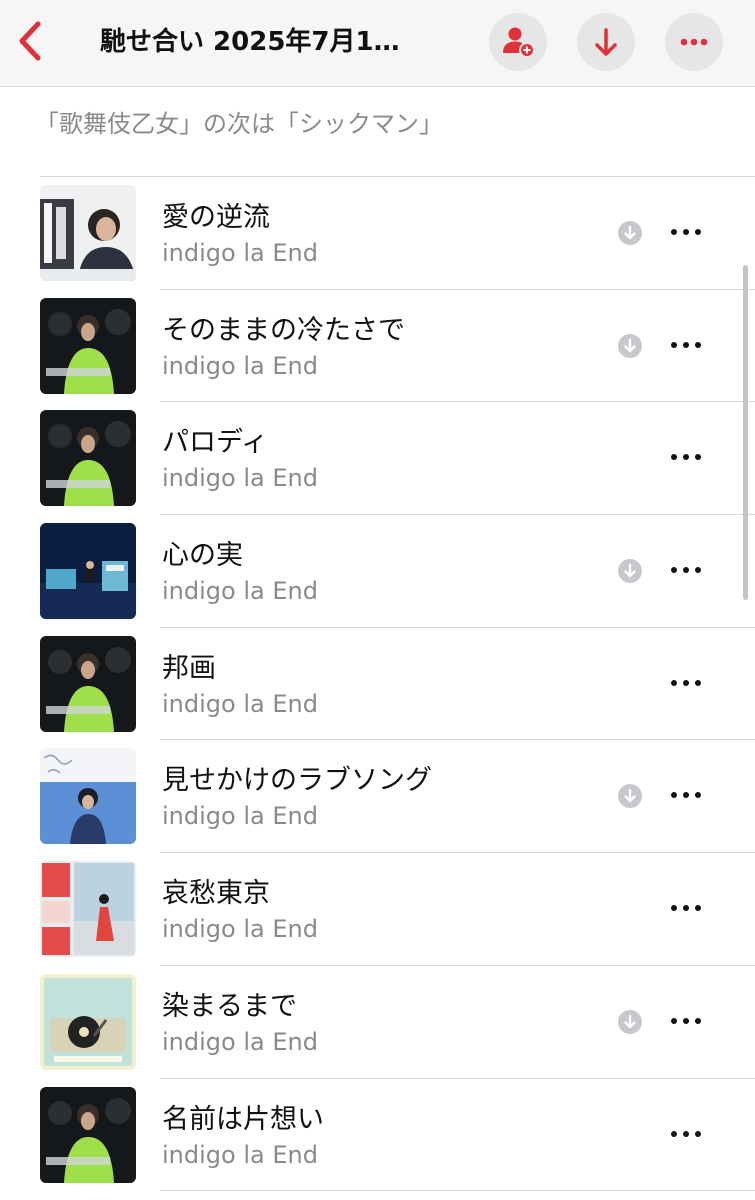  I want to click on more-options-button, so click(694, 42).